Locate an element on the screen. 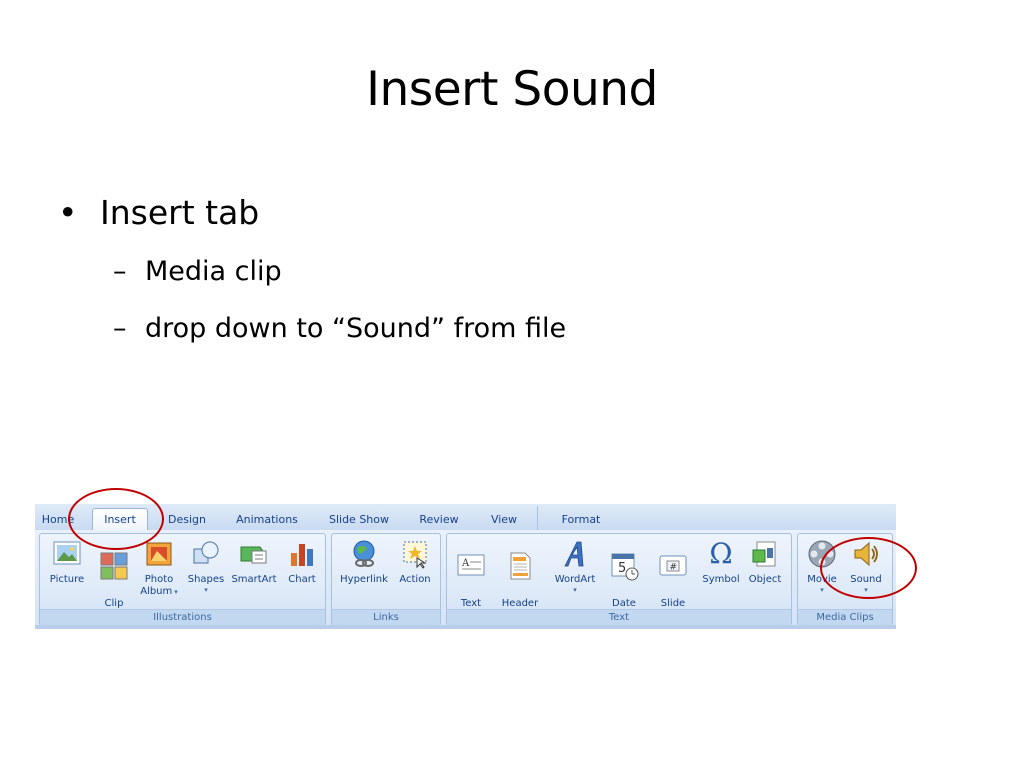  chart-button: Chart is located at coordinates (302, 562).